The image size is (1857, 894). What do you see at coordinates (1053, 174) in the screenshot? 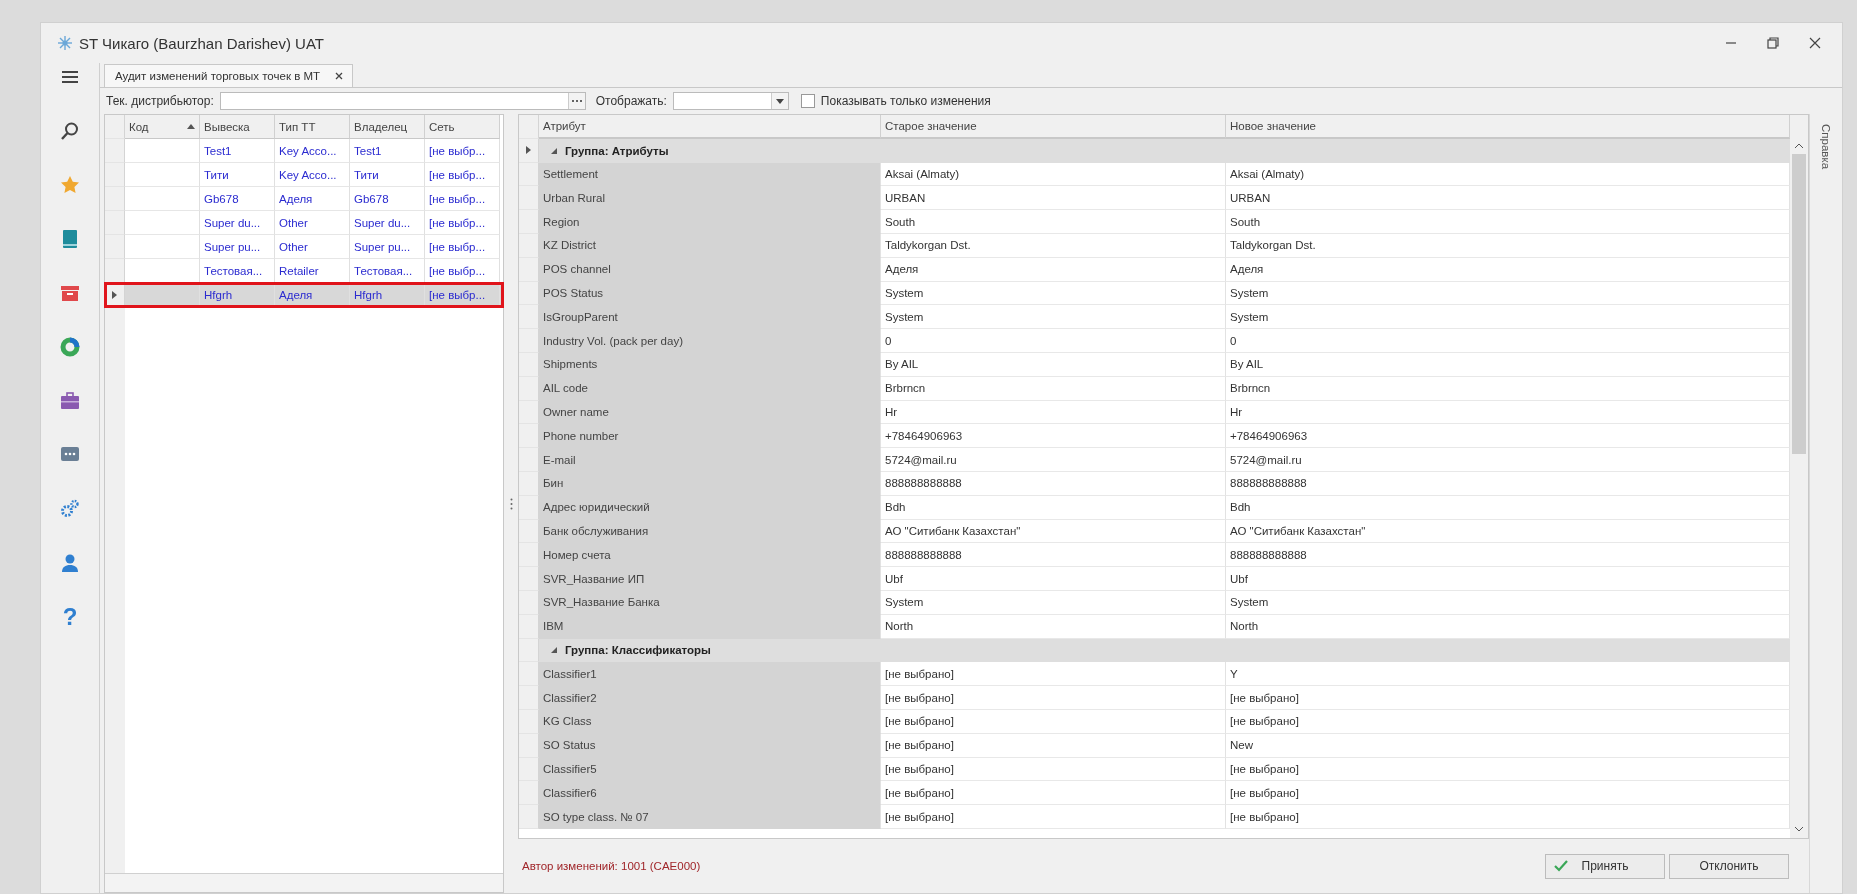
I see `old-value-cell: Aksai (Almaty)` at bounding box center [1053, 174].